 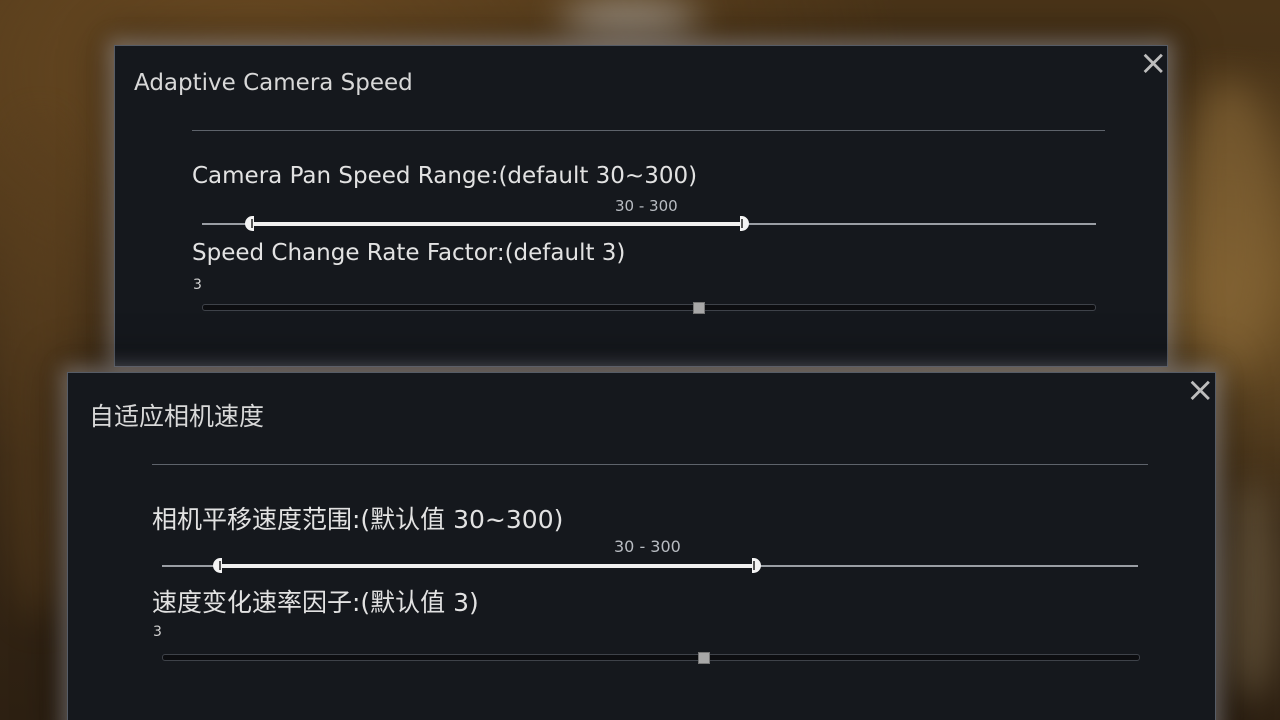 I want to click on camera-pan-speed-label: 相机平移速度范围:(默认值 30~300), so click(x=358, y=519).